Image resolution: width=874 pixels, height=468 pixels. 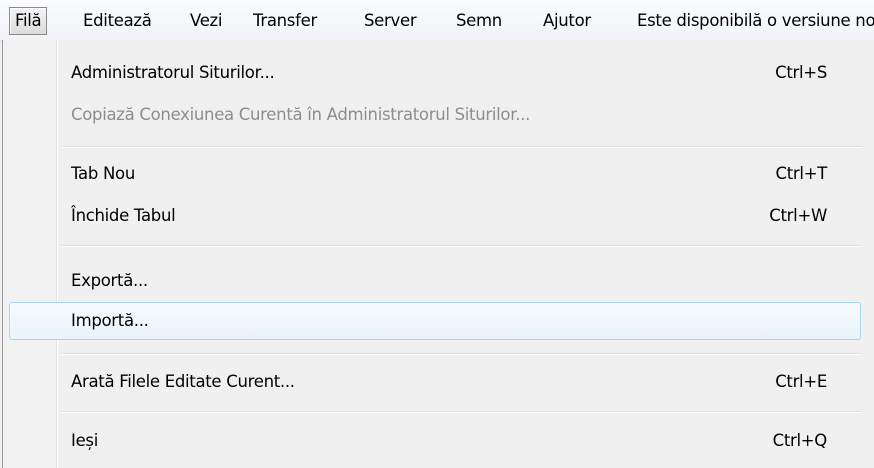 I want to click on menu-help: Ajutor, so click(x=567, y=21).